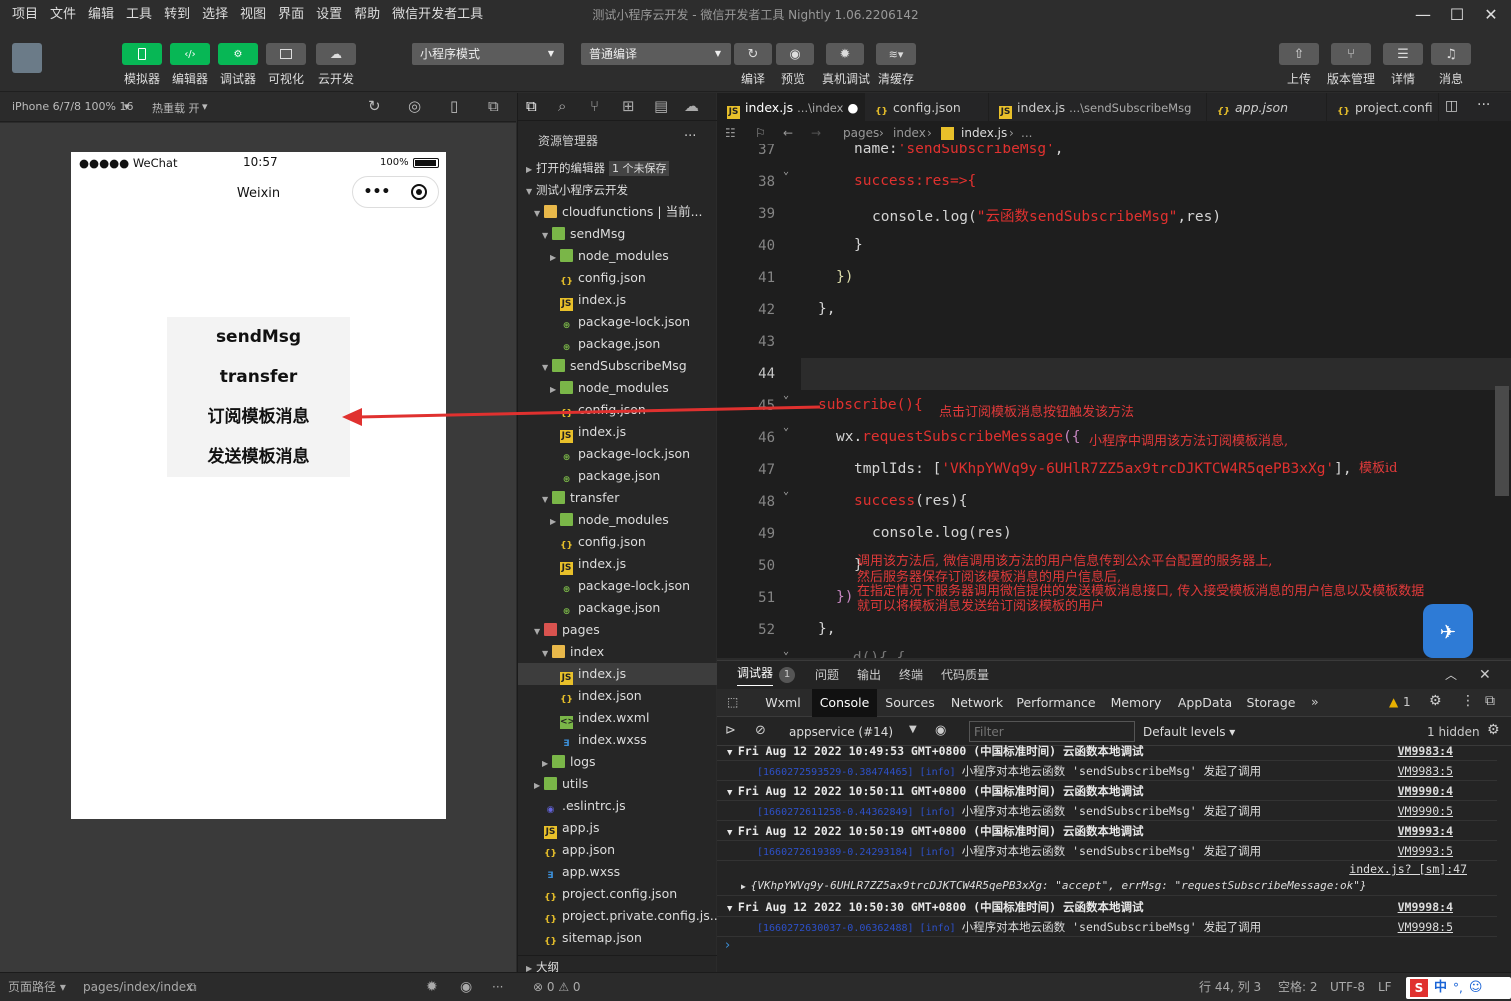 This screenshot has height=1001, width=1511. I want to click on tab-memory: Memory, so click(1136, 703).